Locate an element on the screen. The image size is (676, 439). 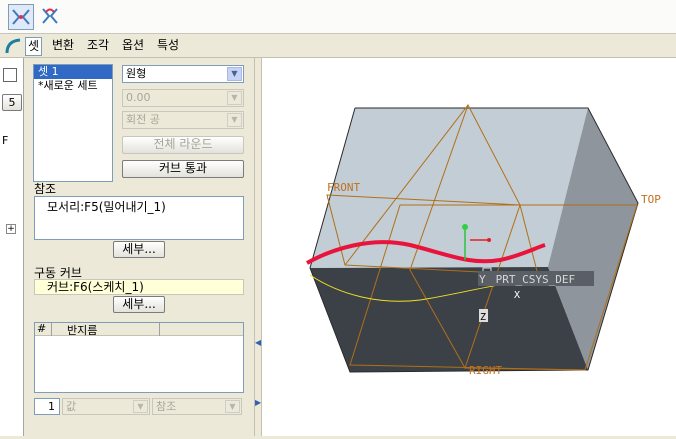
dashboard-tabs: 셋 변환 조각 옵션 특성 is located at coordinates (338, 46).